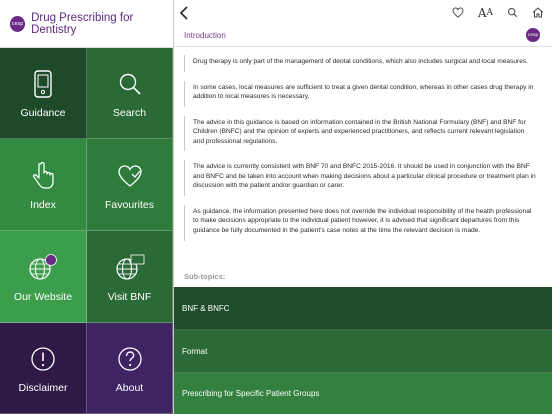 The image size is (552, 414). What do you see at coordinates (363, 393) in the screenshot?
I see `subtopic-item: Prescribing for Specific Patient Groups` at bounding box center [363, 393].